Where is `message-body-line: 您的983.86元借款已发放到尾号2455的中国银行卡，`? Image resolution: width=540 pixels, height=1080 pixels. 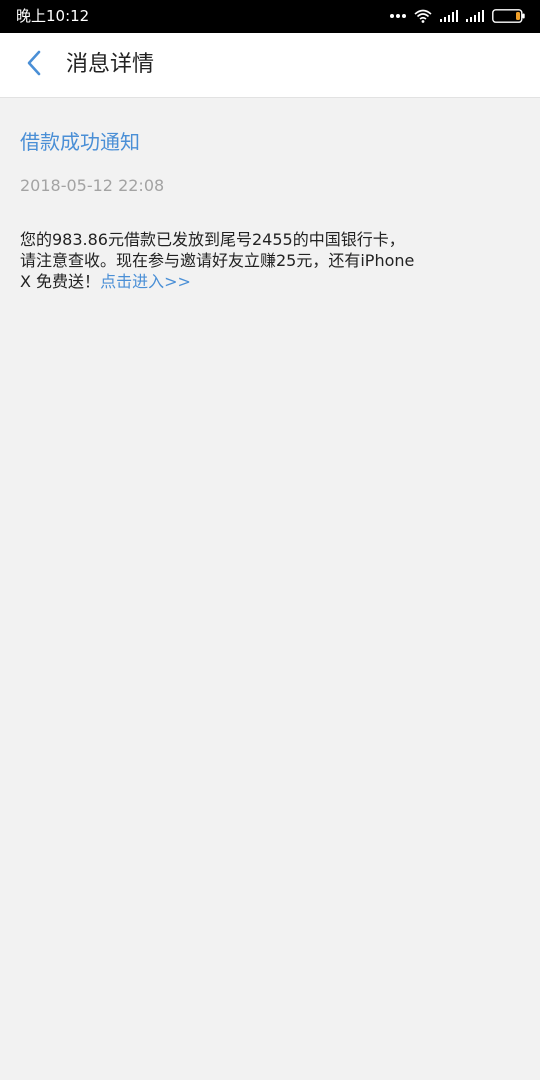
message-body-line: 您的983.86元借款已发放到尾号2455的中国银行卡， is located at coordinates (212, 239).